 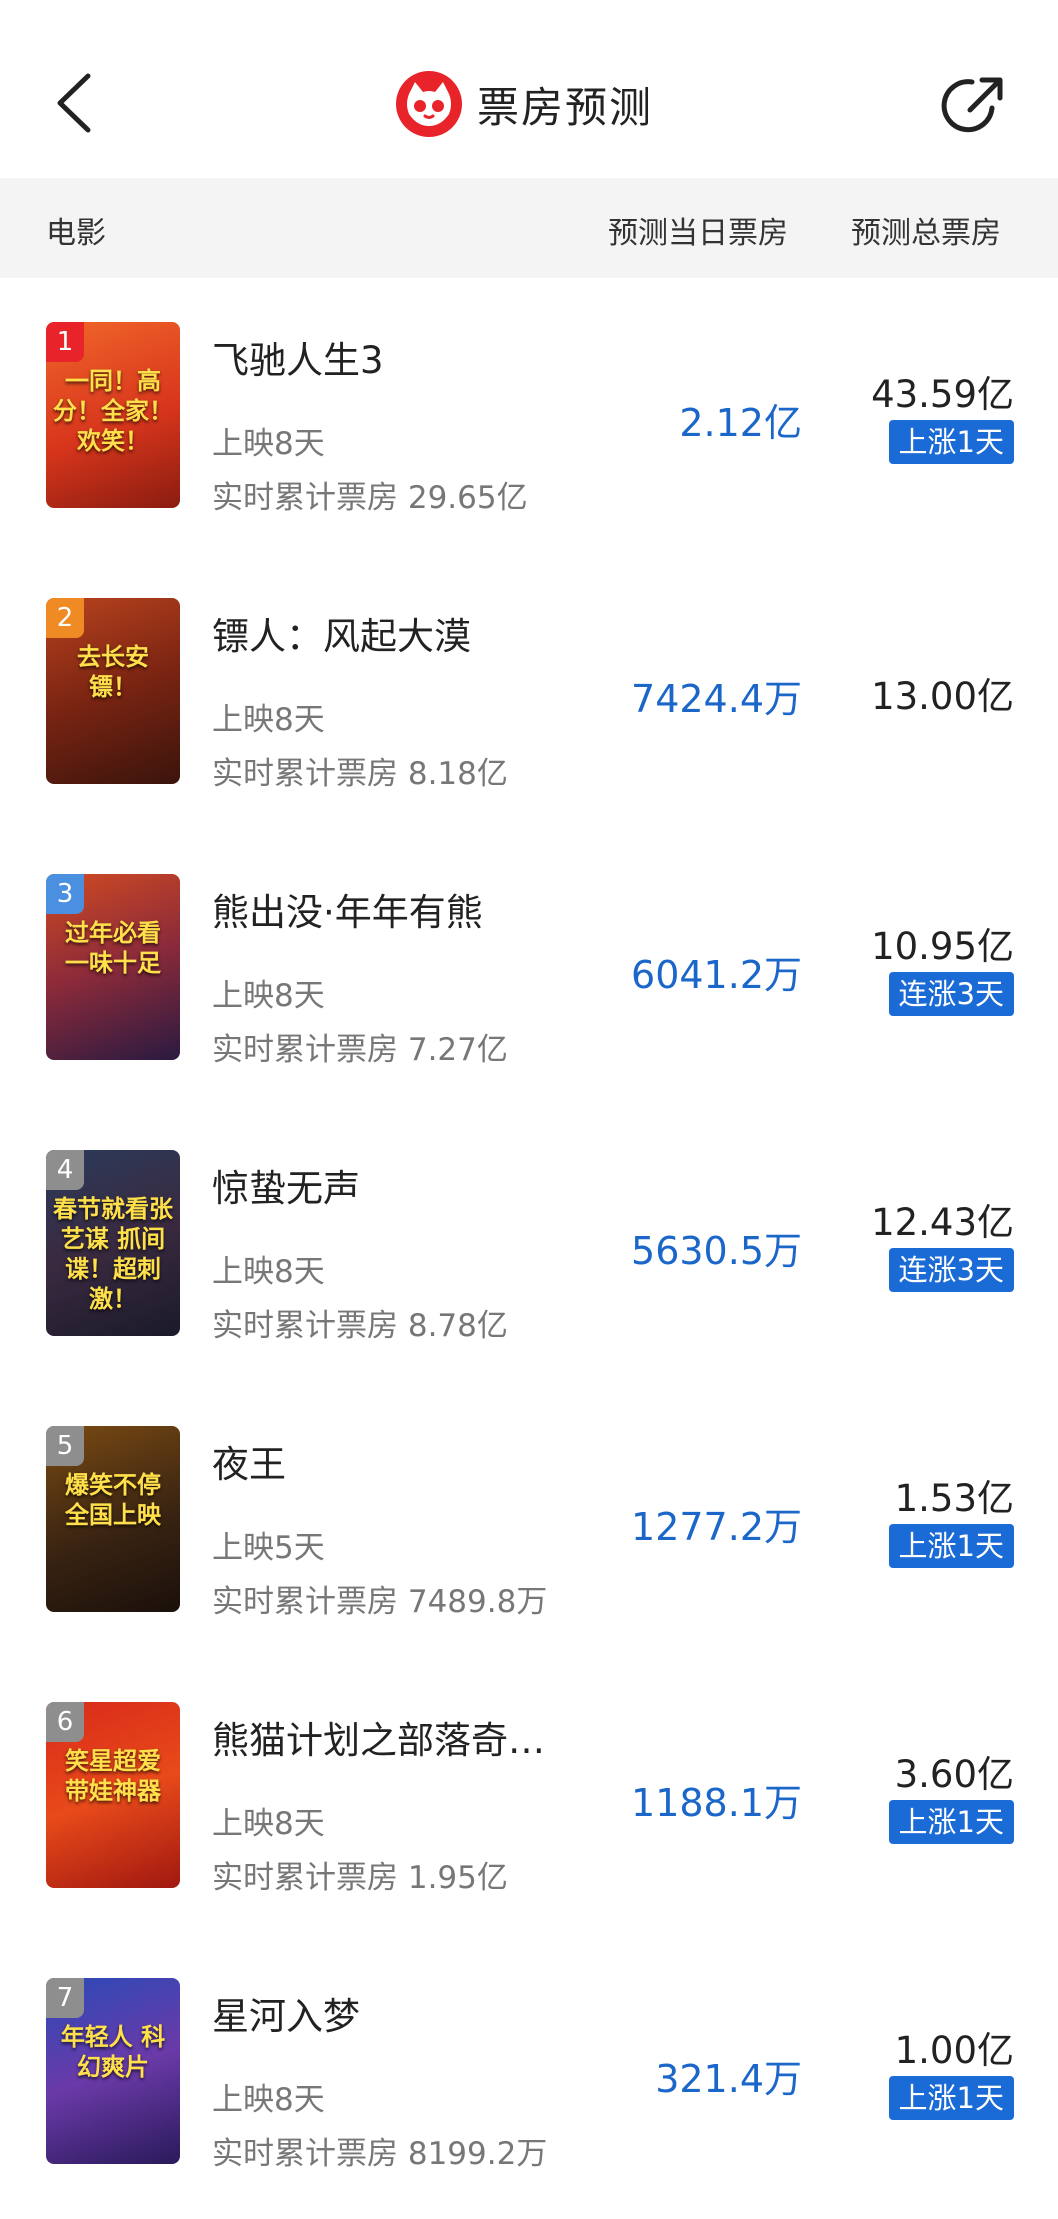 I want to click on movie-poster: 过年必看 一味十足 3, so click(x=113, y=967).